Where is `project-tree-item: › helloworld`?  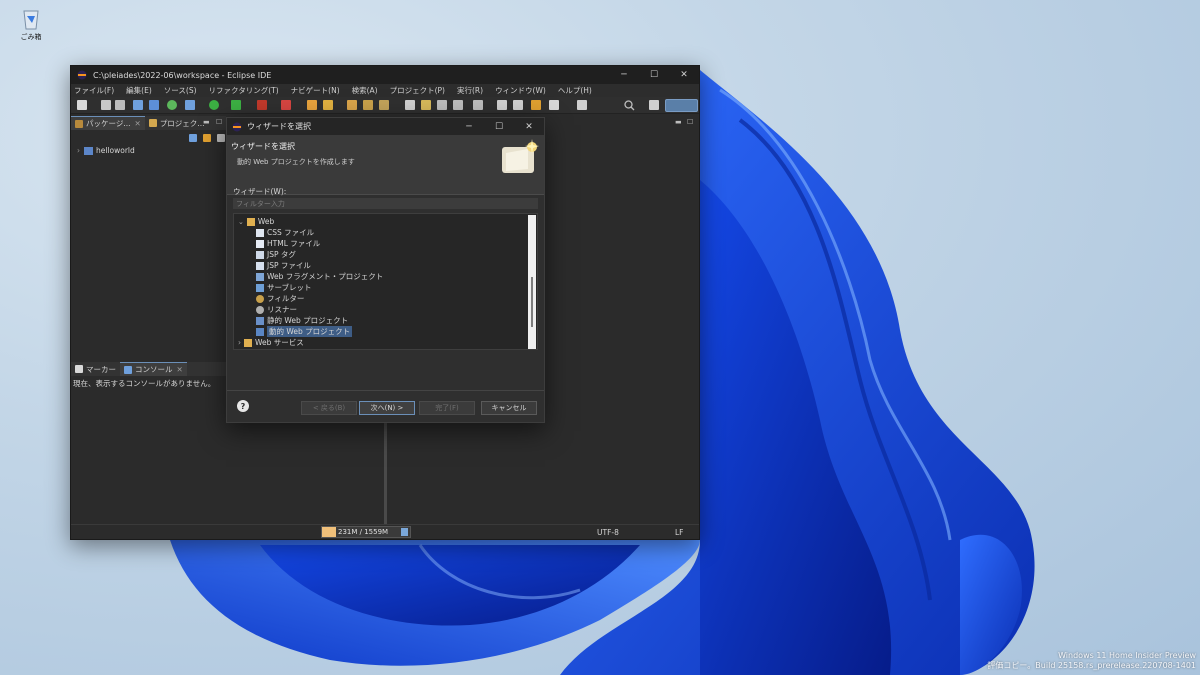 project-tree-item: › helloworld is located at coordinates (106, 150).